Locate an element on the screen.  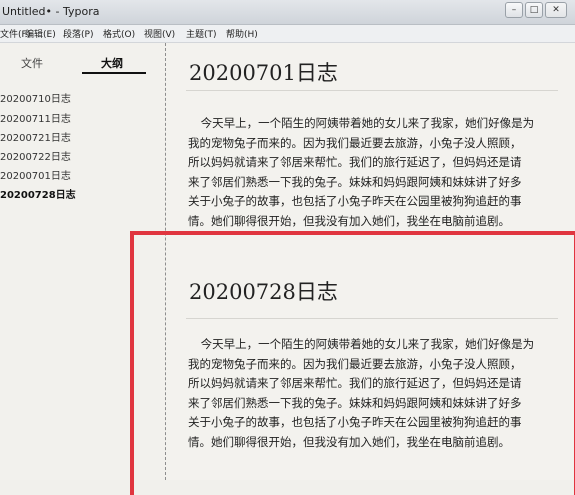
window-controls: – □ ✕ is located at coordinates (535, 10).